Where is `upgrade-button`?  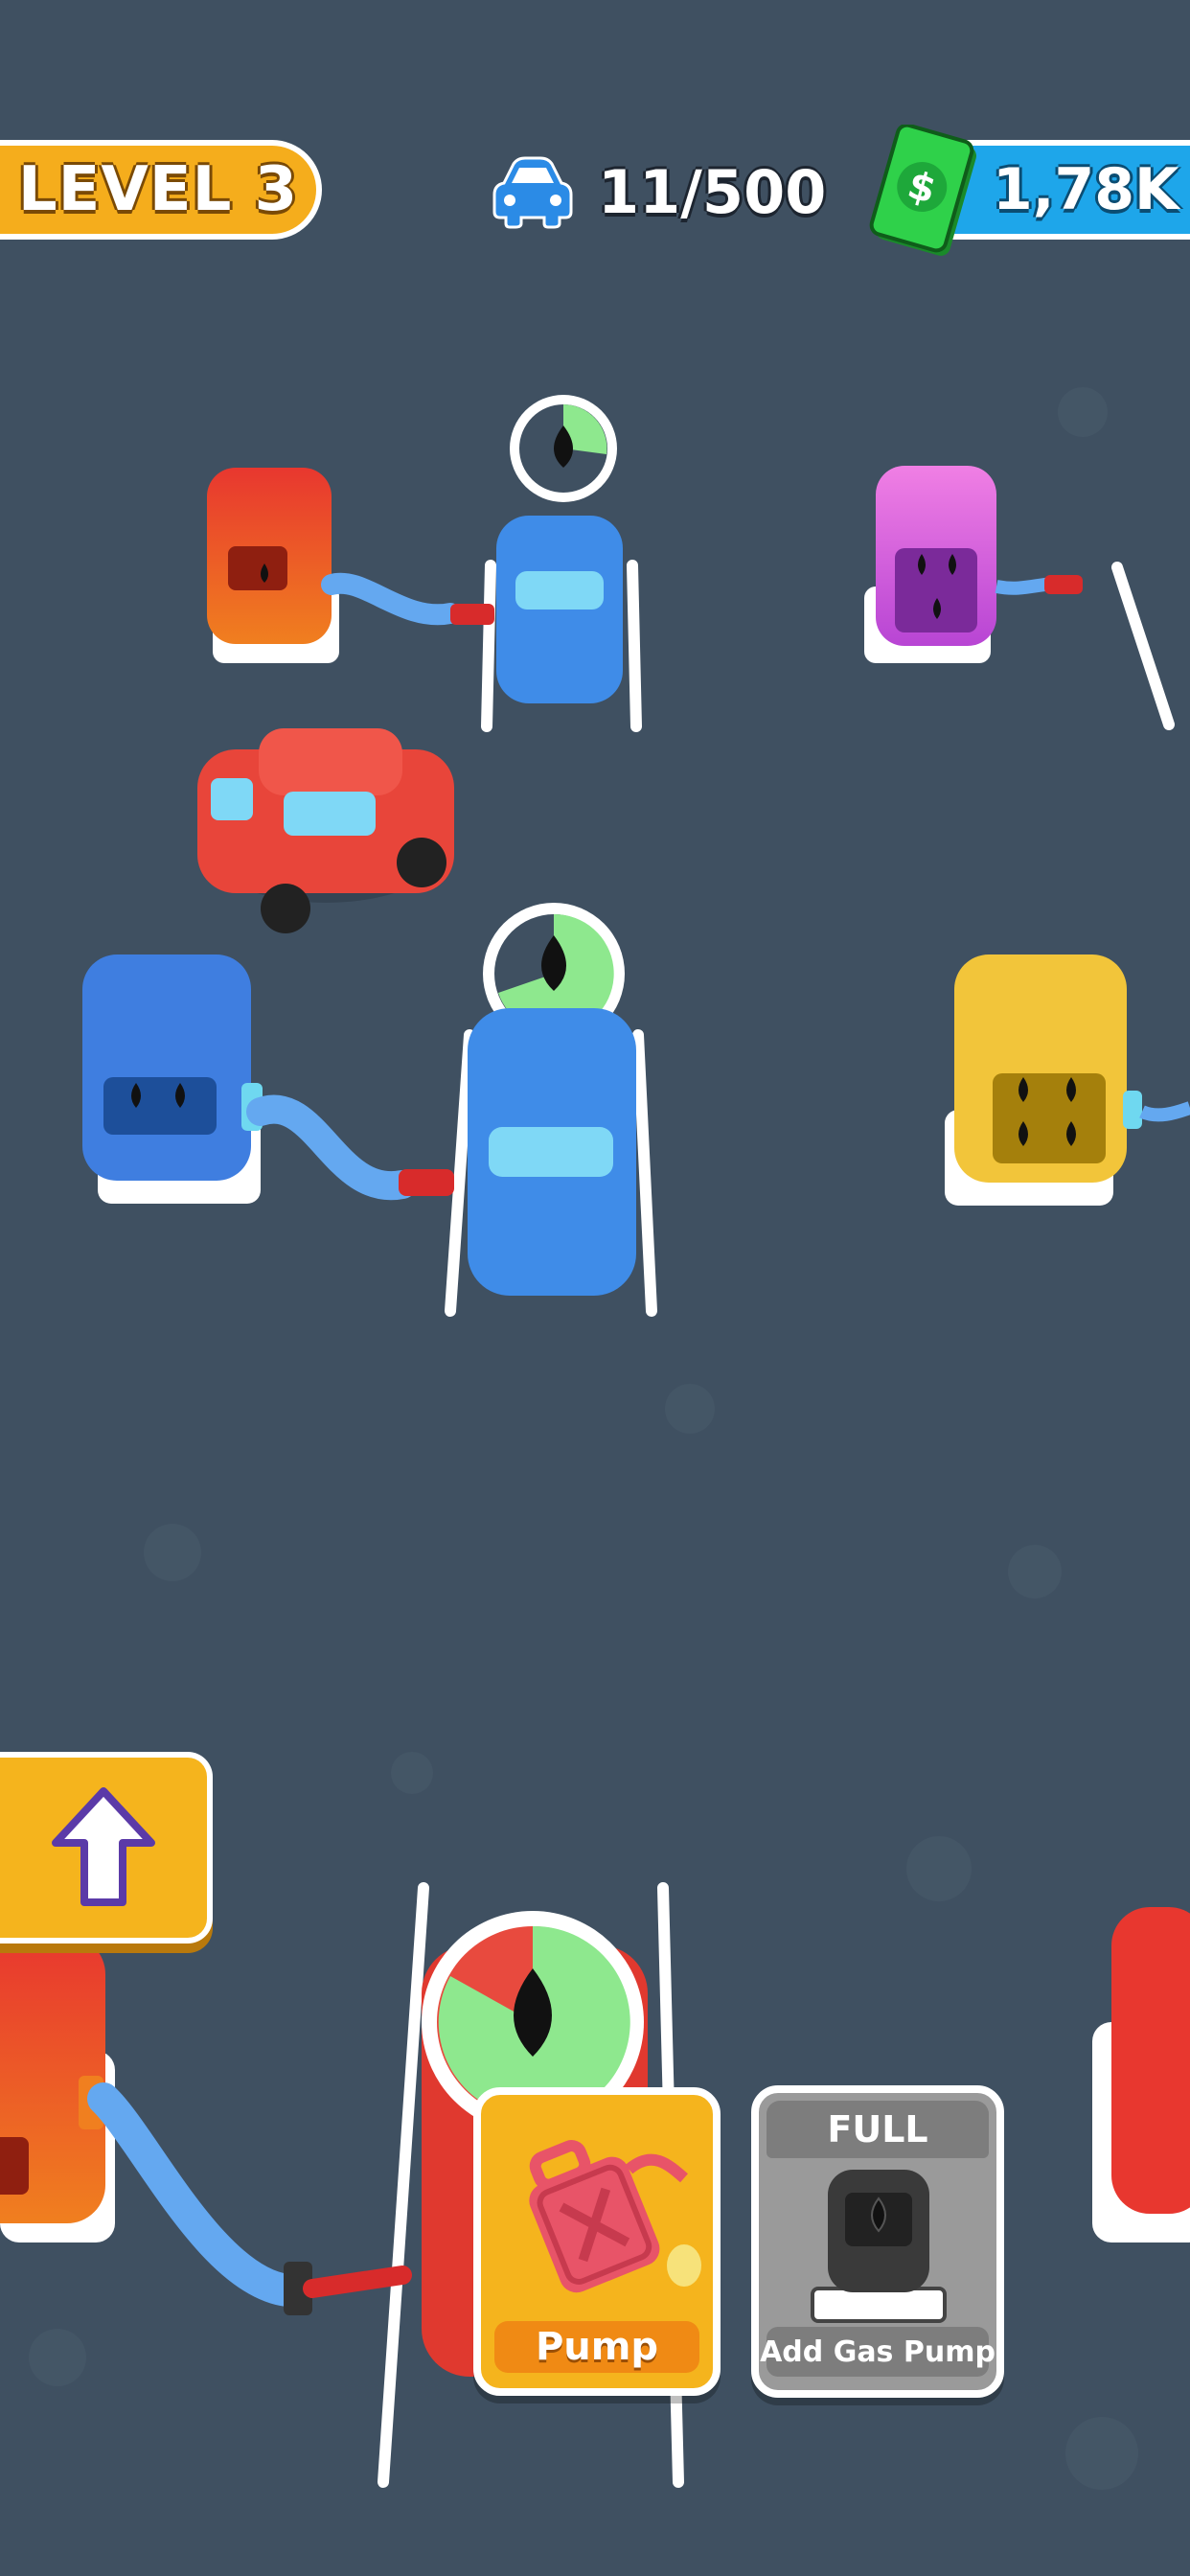 upgrade-button is located at coordinates (107, 1848).